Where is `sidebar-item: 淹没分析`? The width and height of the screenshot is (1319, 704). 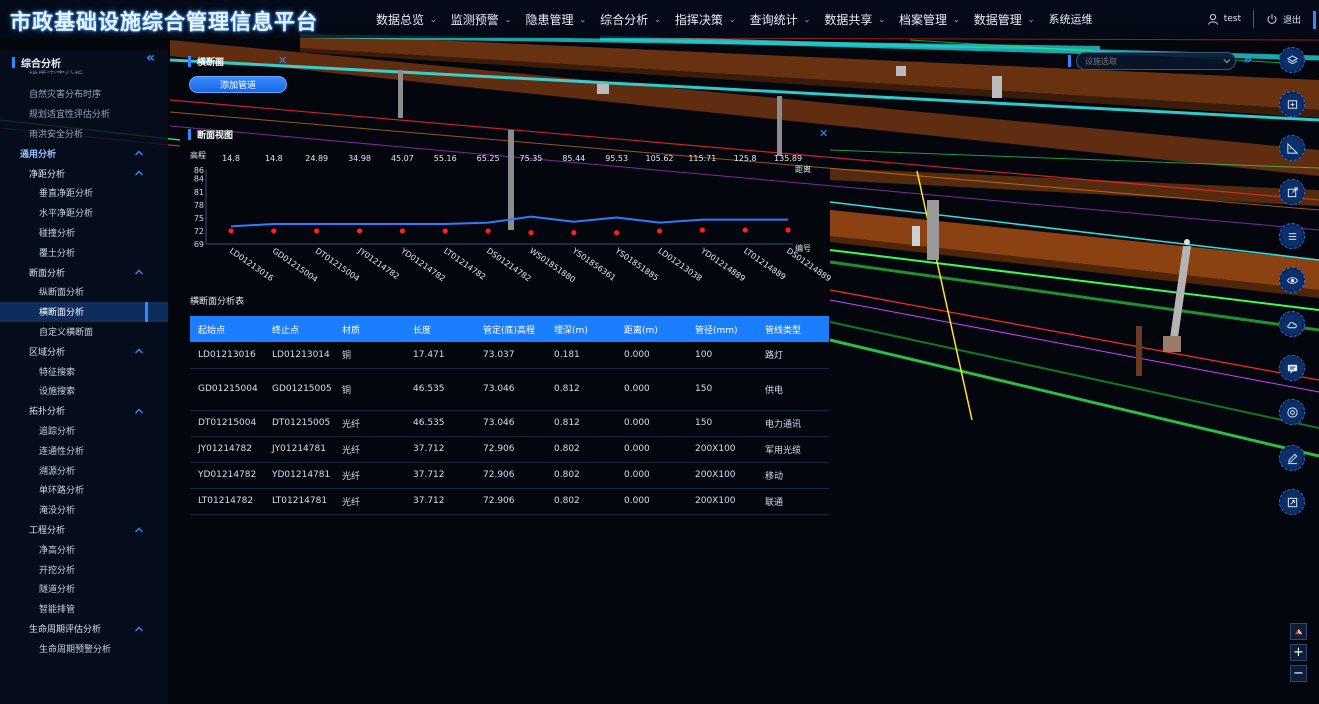
sidebar-item: 淹没分析 is located at coordinates (84, 510).